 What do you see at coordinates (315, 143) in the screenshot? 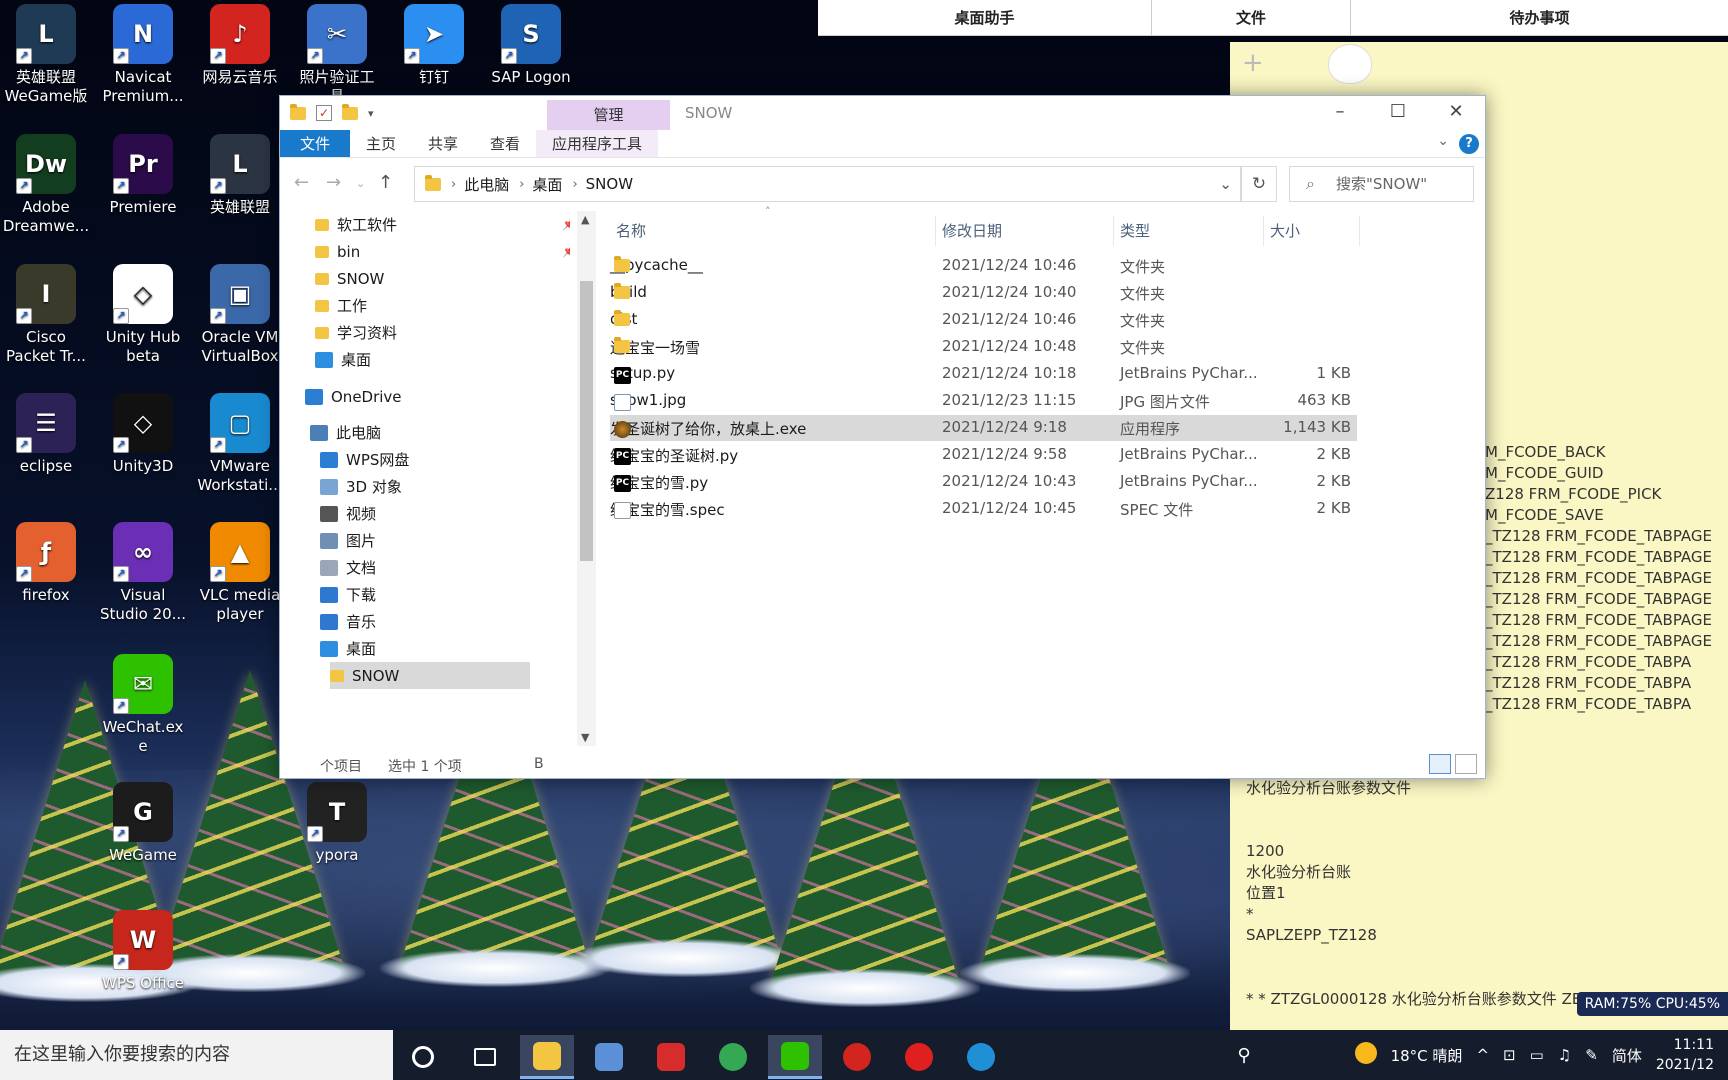
I see `tab-file: 文件` at bounding box center [315, 143].